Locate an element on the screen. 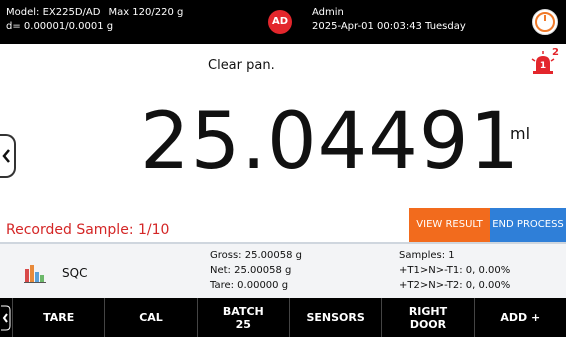 The height and width of the screenshot is (337, 566). right-door-label-2: DOOR is located at coordinates (428, 324).